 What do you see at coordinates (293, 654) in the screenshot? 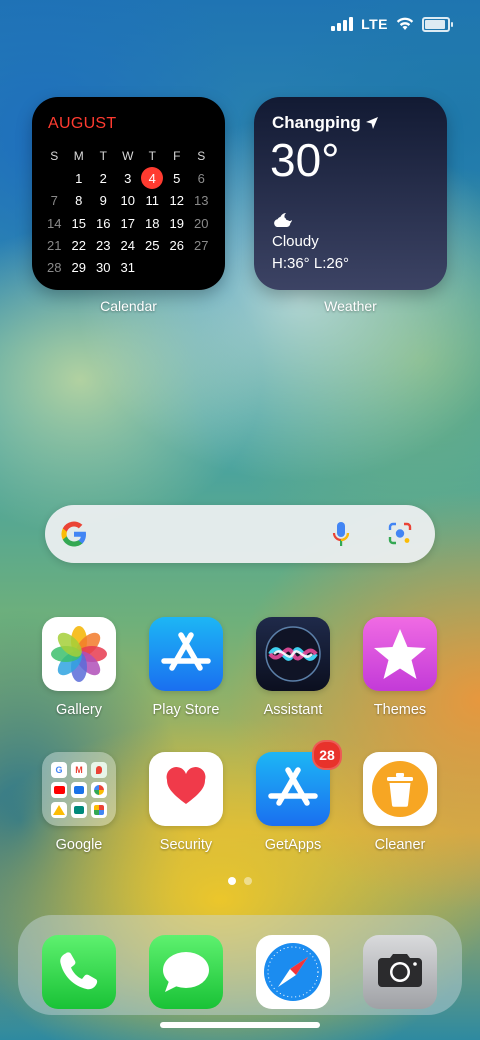
I see `assistant-icon` at bounding box center [293, 654].